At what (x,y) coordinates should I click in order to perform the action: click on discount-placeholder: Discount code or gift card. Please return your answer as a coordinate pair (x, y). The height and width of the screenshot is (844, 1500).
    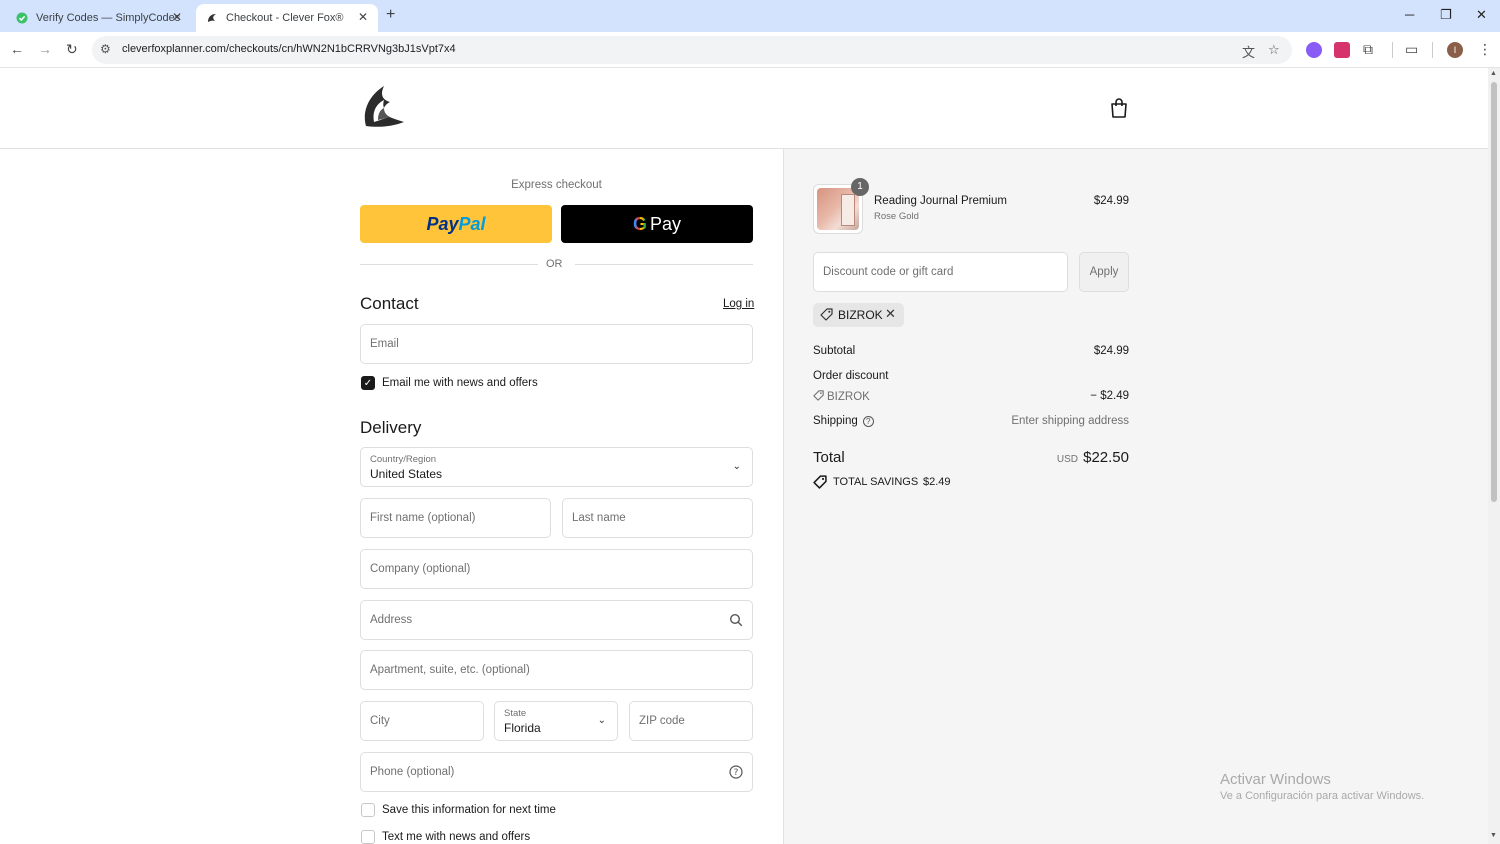
    Looking at the image, I should click on (888, 272).